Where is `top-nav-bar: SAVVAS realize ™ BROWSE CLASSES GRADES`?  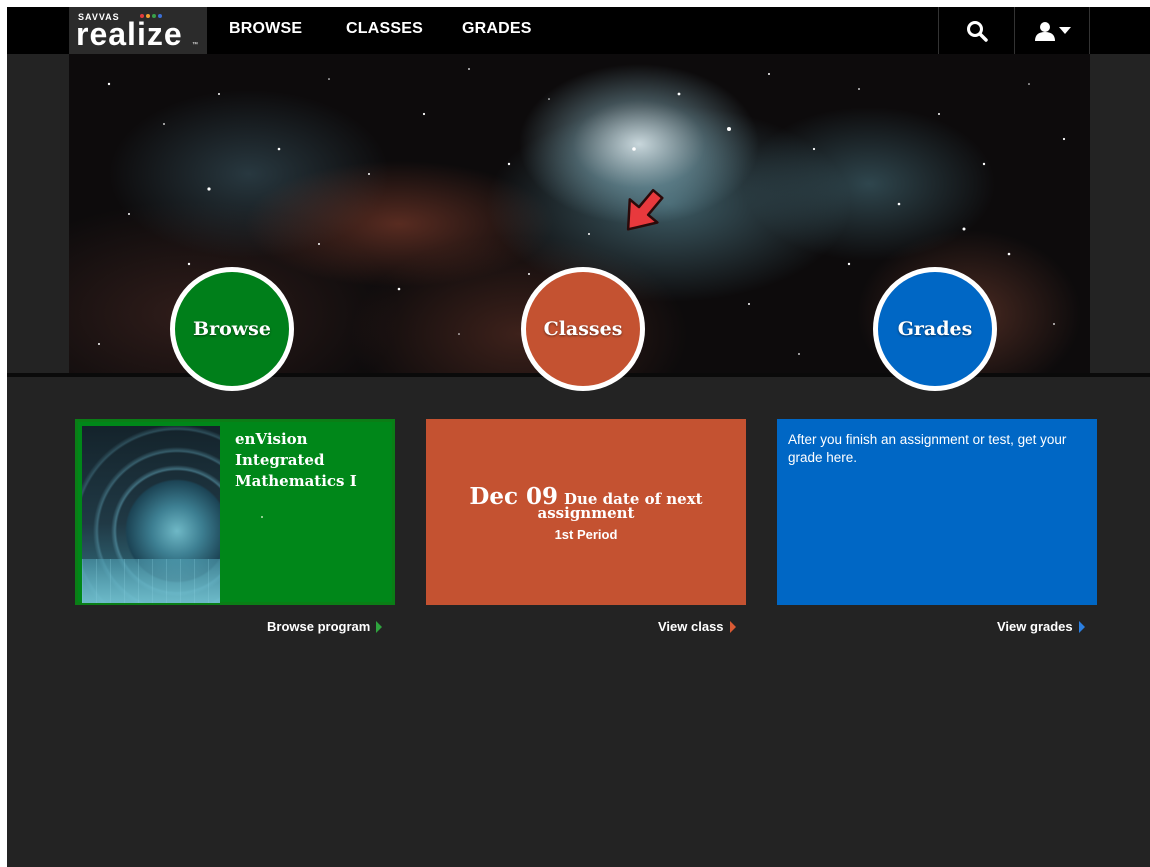 top-nav-bar: SAVVAS realize ™ BROWSE CLASSES GRADES is located at coordinates (578, 30).